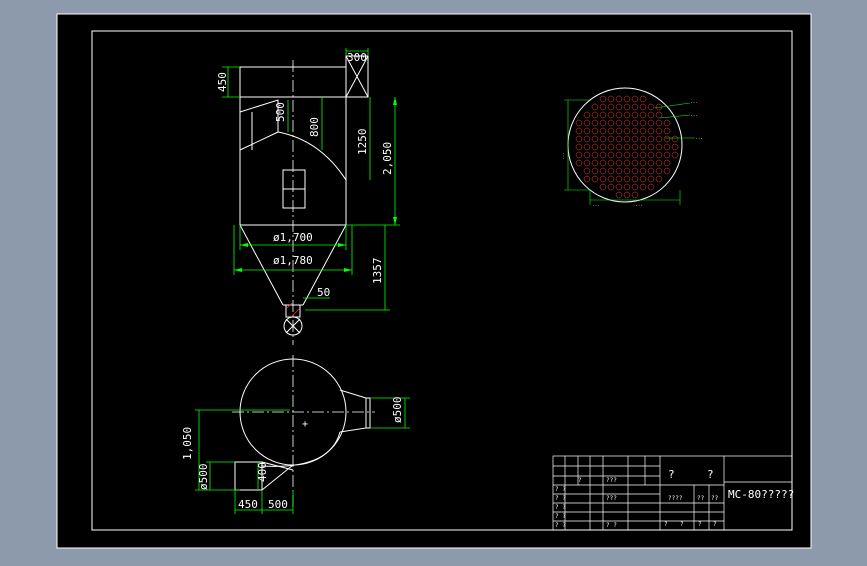 The image size is (867, 566). Describe the element at coordinates (611, 525) in the screenshot. I see `title-block-s11: ? ?` at that location.